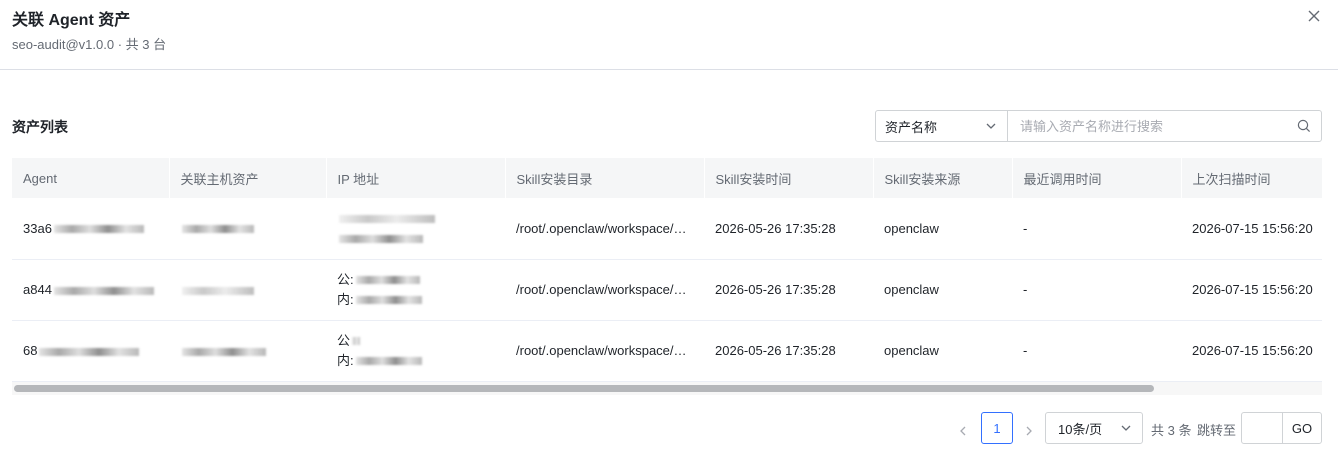  Describe the element at coordinates (997, 428) in the screenshot. I see `page-number-button: 1` at that location.